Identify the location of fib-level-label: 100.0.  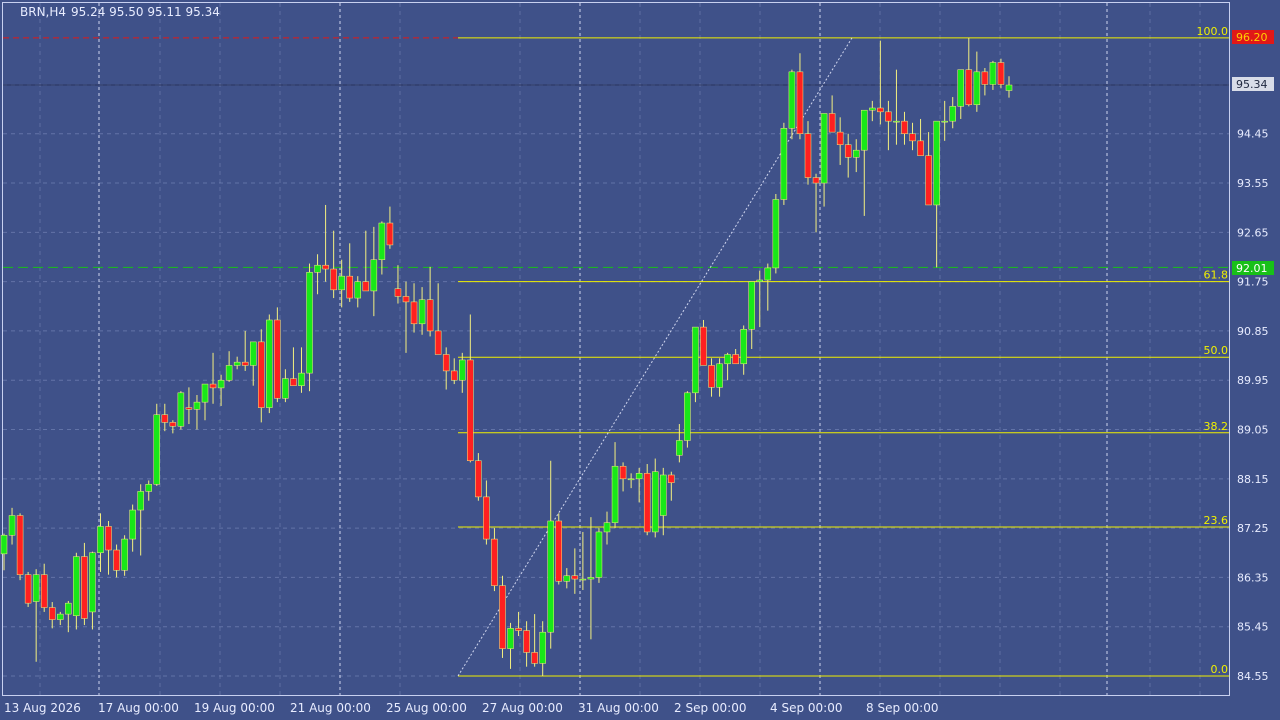
(1213, 31).